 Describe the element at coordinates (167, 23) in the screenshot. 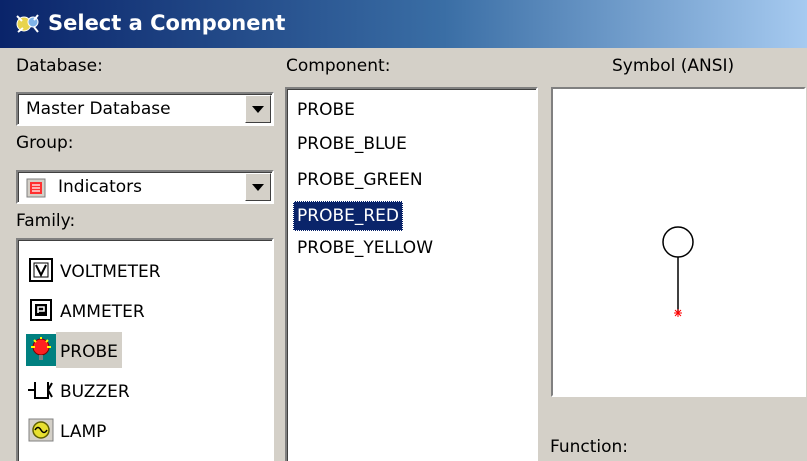

I see `window-title: Select a Component` at that location.